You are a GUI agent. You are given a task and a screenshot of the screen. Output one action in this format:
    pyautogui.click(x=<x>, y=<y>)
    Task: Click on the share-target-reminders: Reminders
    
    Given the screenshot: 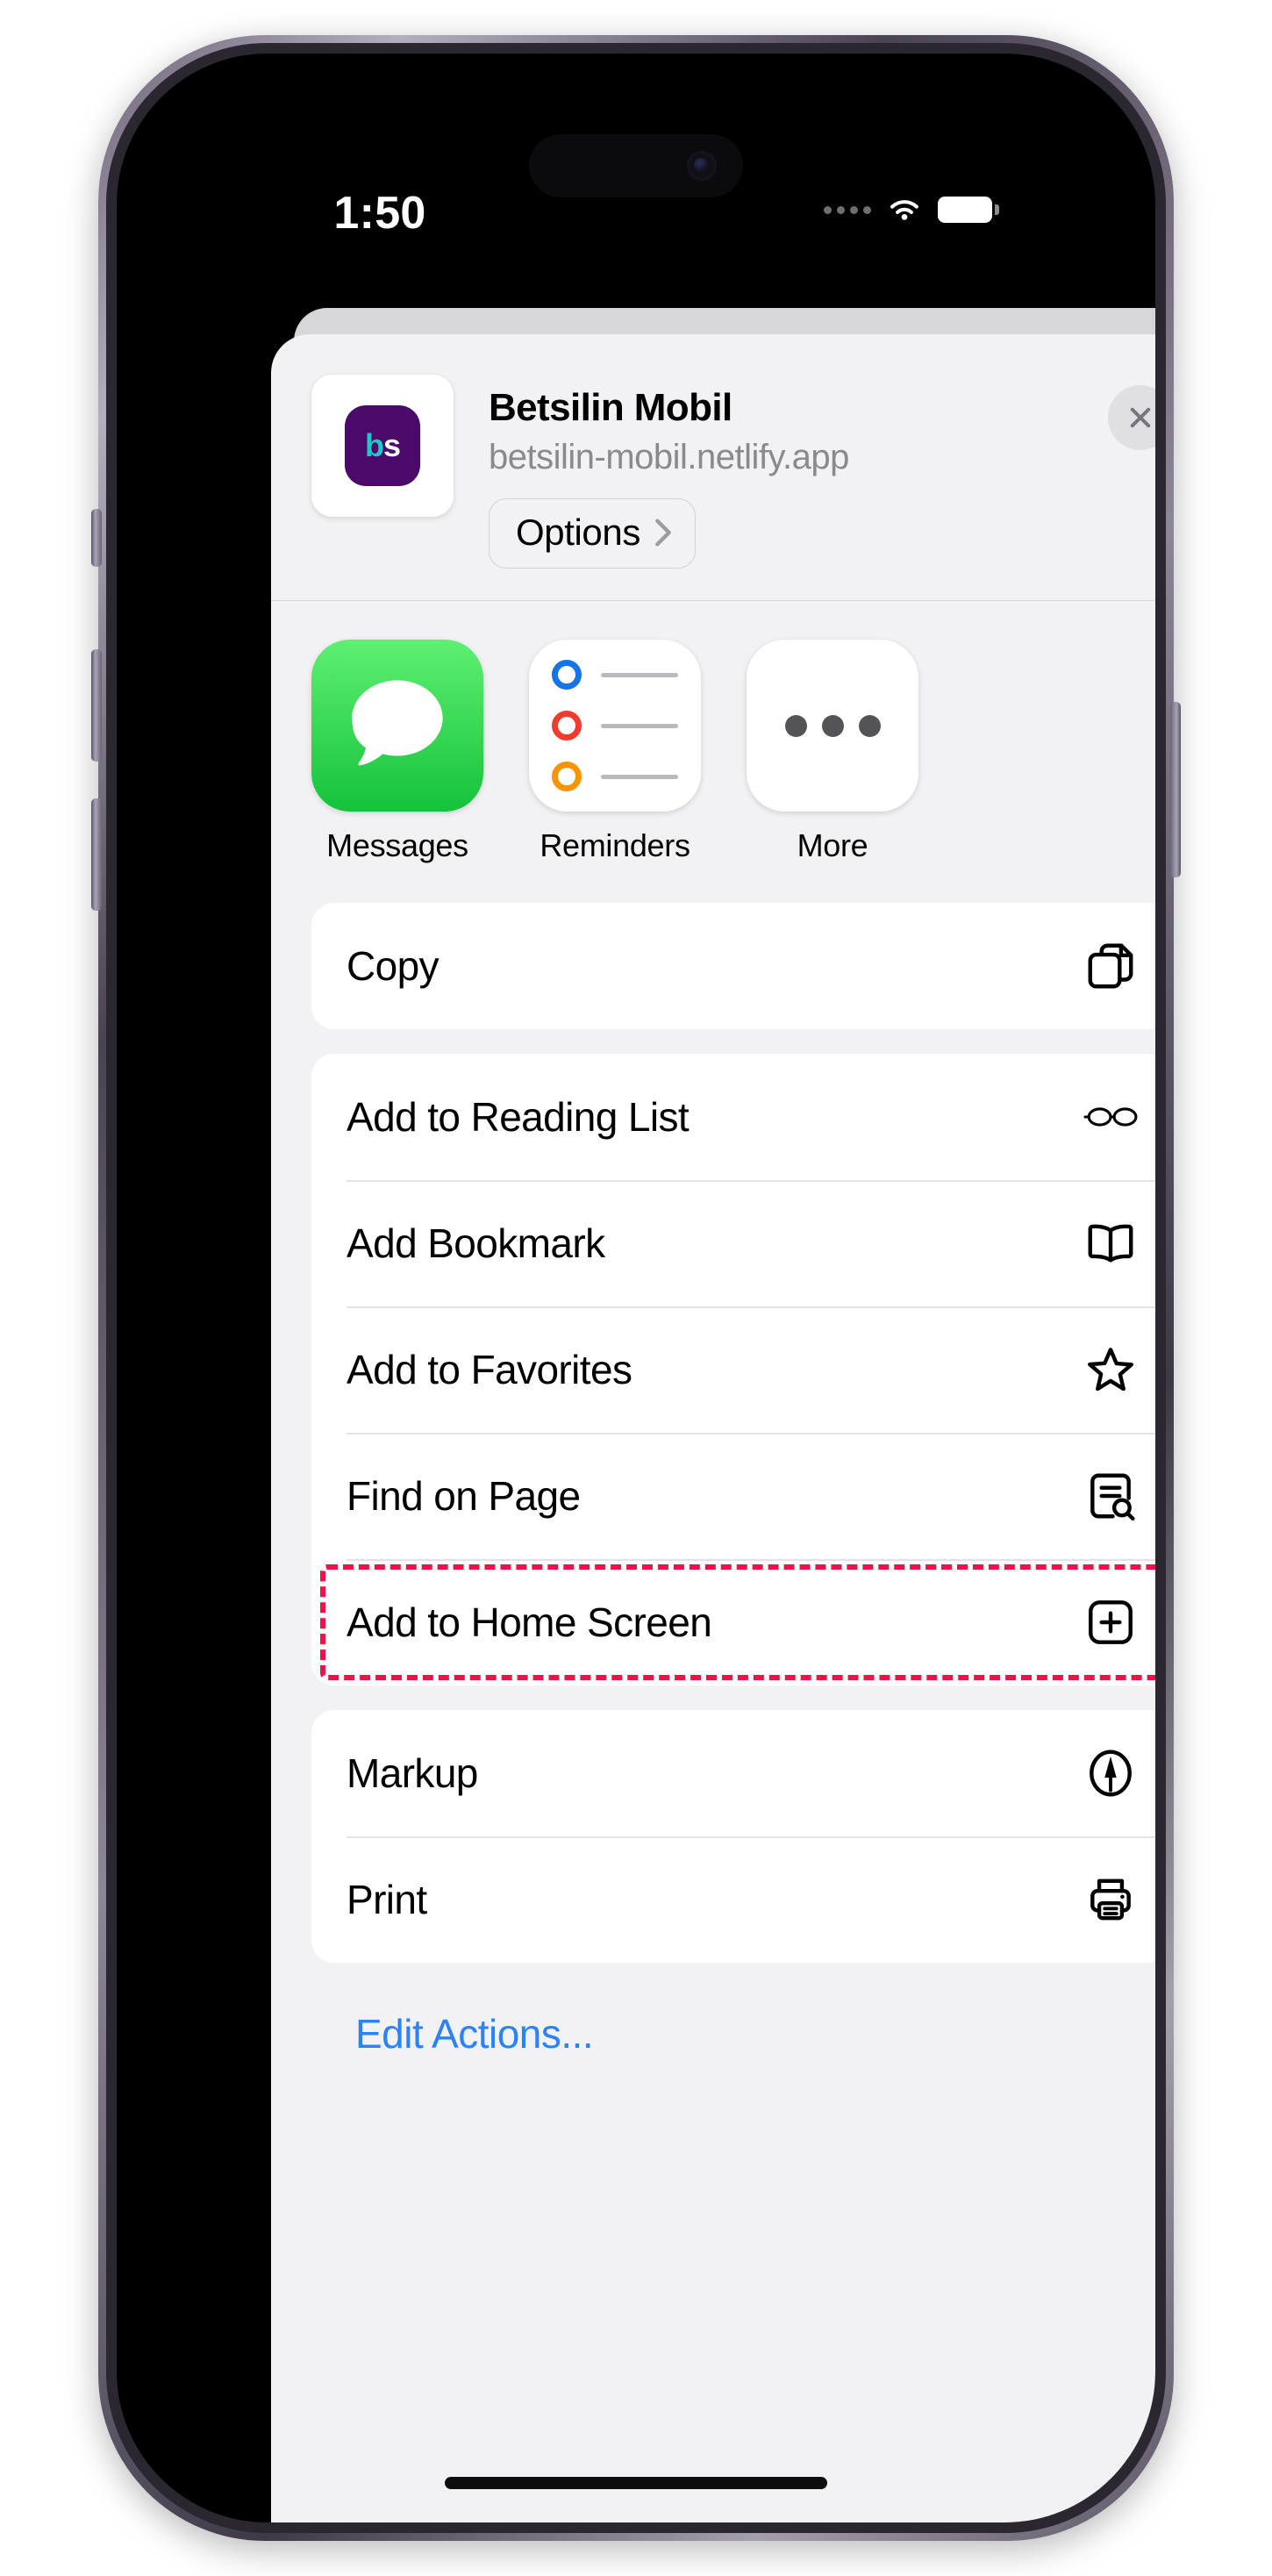 What is the action you would take?
    pyautogui.click(x=615, y=752)
    